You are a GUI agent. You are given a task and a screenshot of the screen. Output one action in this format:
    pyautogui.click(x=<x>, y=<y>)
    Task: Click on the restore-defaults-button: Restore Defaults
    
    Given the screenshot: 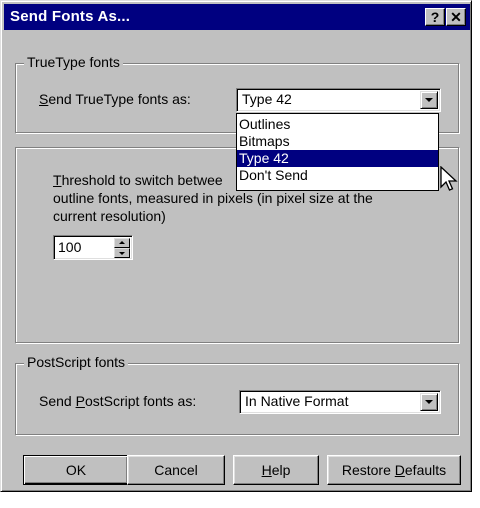 What is the action you would take?
    pyautogui.click(x=394, y=470)
    